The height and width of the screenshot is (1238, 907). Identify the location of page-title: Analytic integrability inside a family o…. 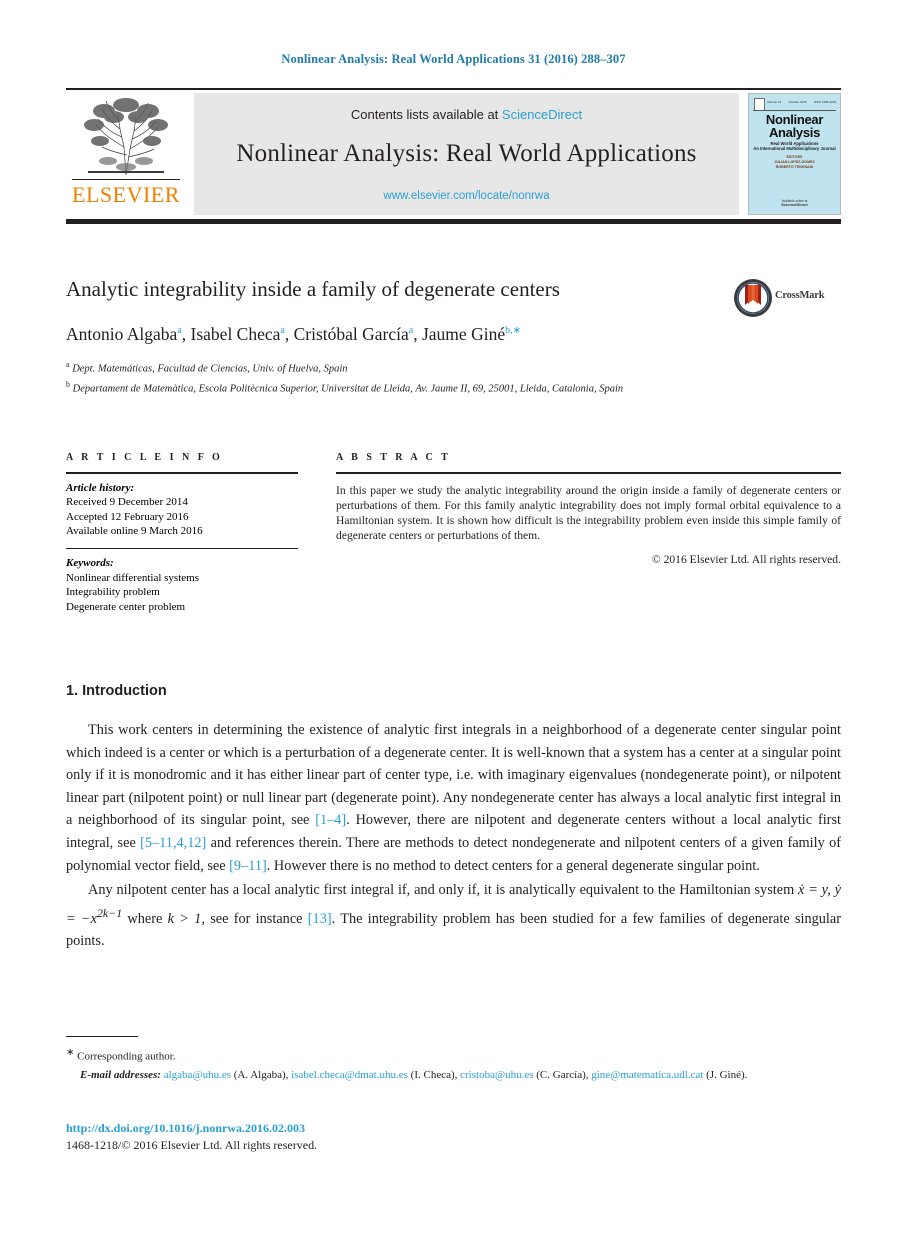
(313, 289).